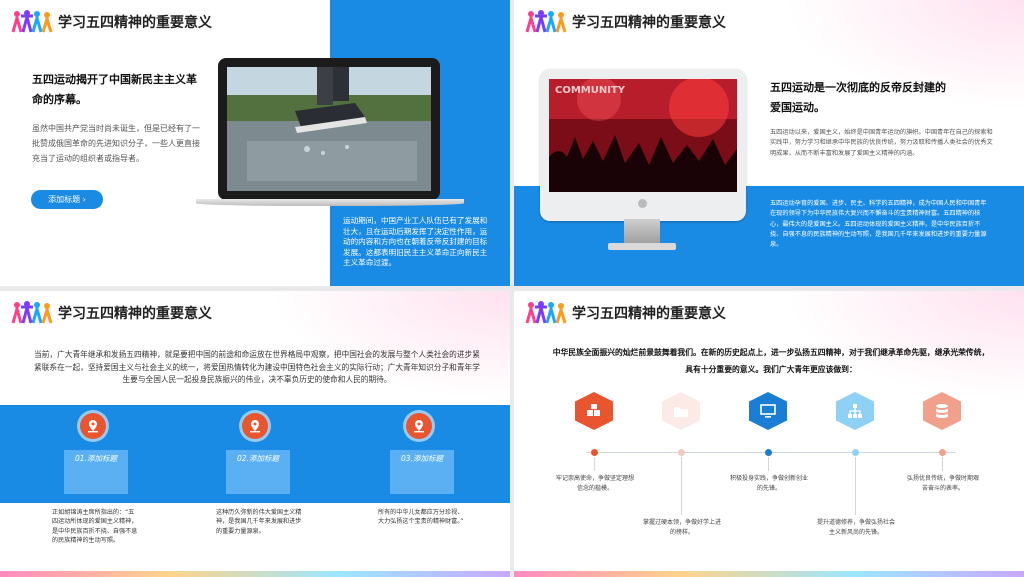  What do you see at coordinates (942, 483) in the screenshot?
I see `step-5-text: 弘扬优良传统，争做时期艰苦奋斗的表率。` at bounding box center [942, 483].